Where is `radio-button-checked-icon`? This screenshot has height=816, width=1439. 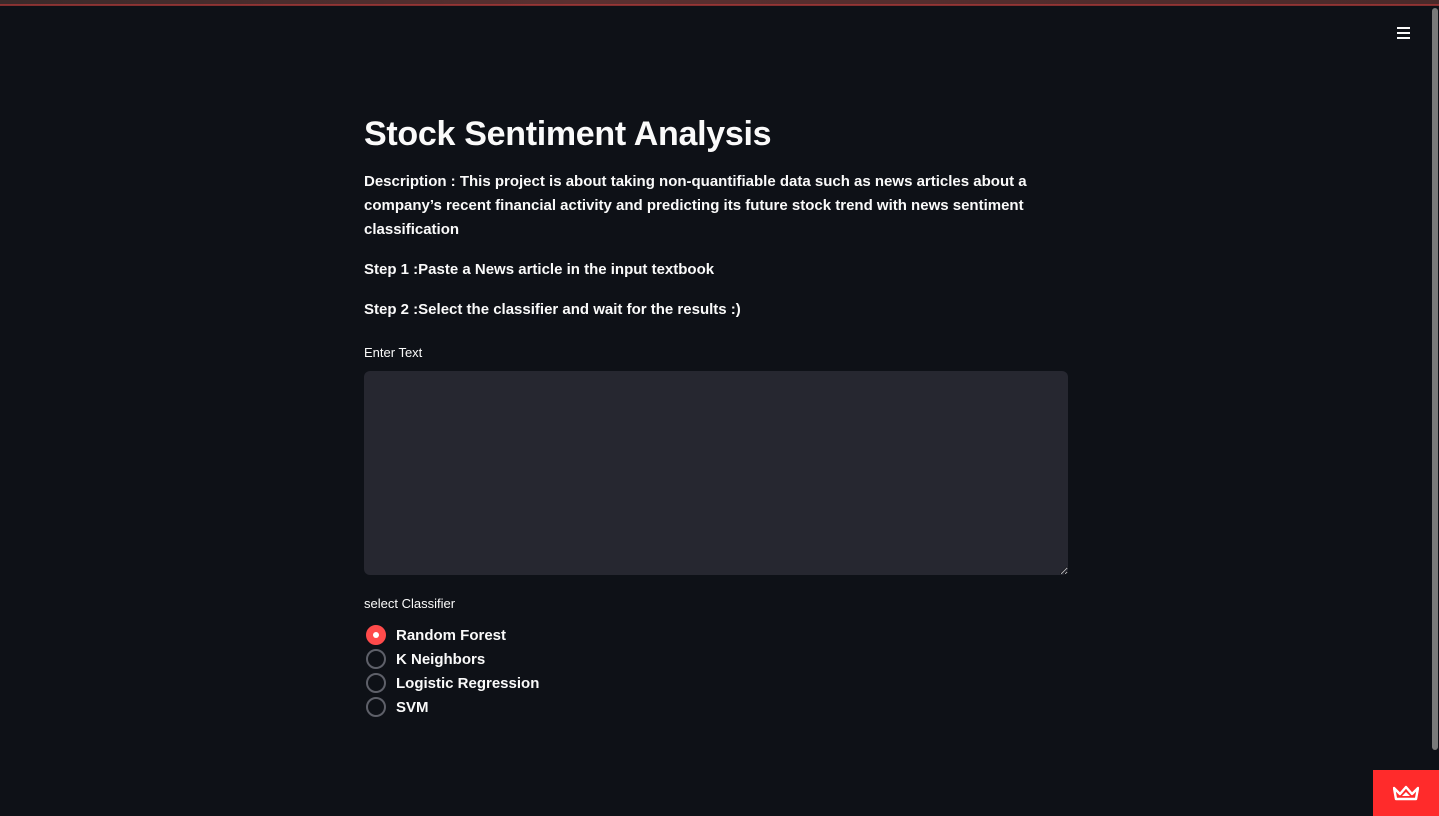 radio-button-checked-icon is located at coordinates (376, 635).